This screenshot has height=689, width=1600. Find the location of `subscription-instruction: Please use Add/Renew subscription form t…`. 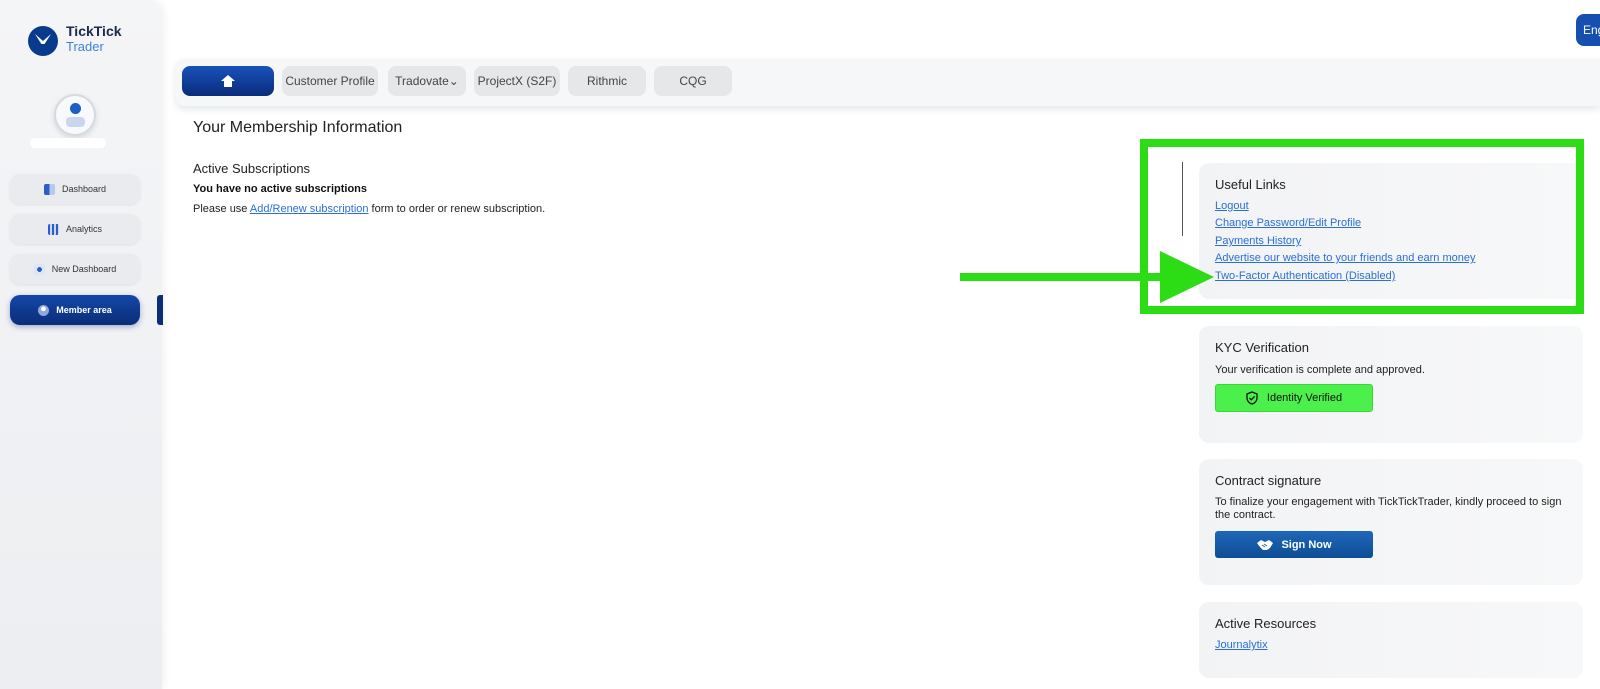

subscription-instruction: Please use Add/Renew subscription form t… is located at coordinates (369, 209).